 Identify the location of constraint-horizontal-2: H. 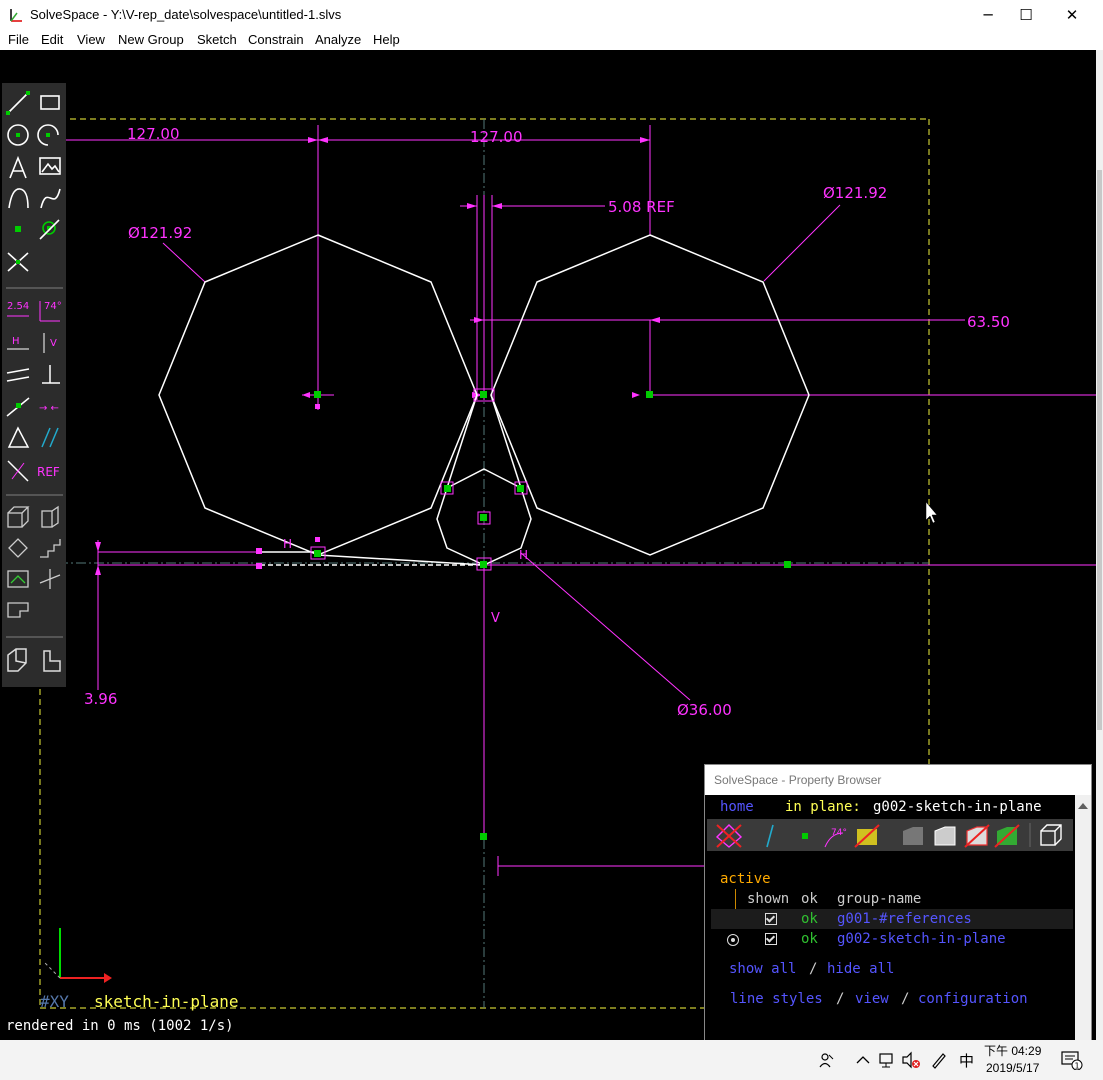
(523, 555).